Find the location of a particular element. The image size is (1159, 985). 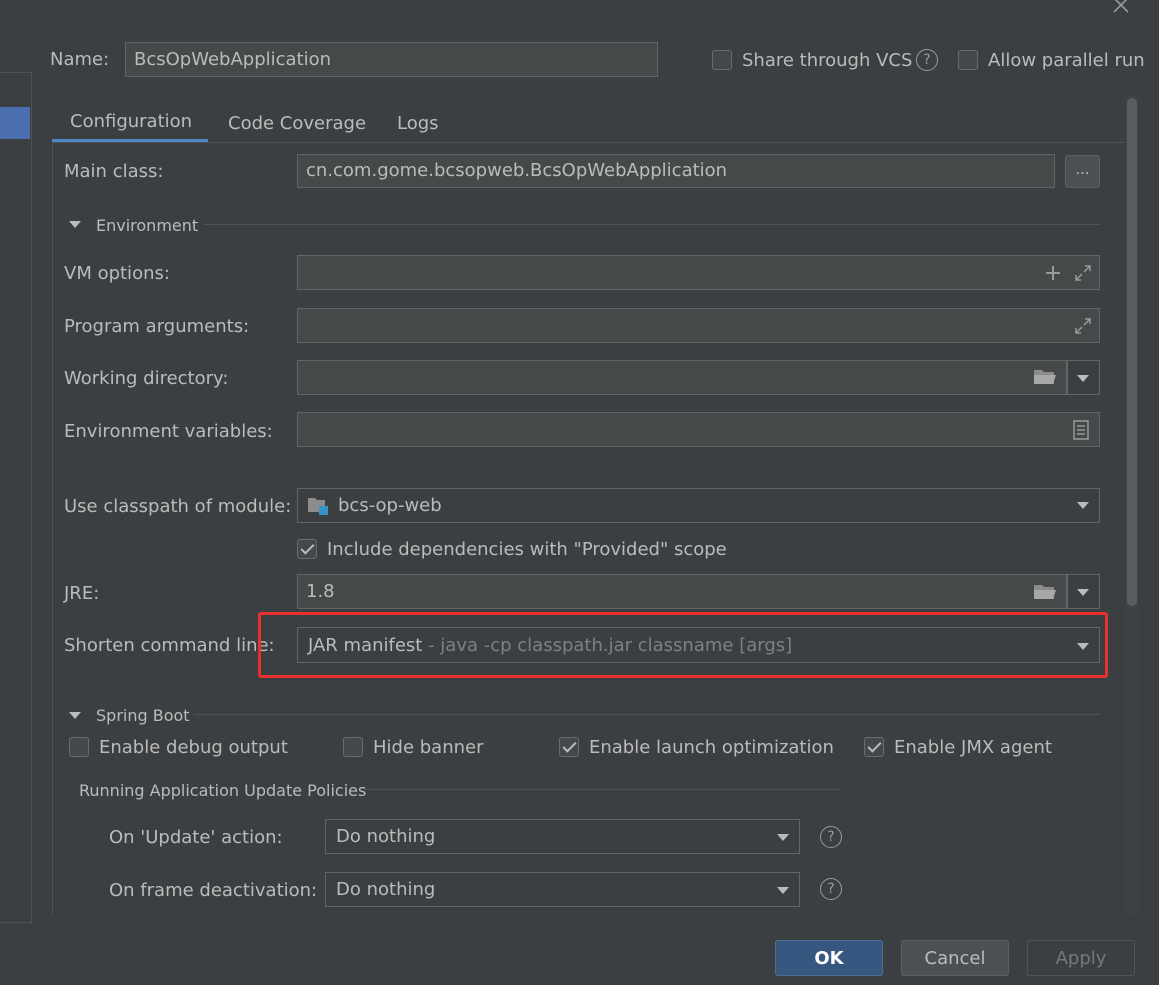

collapse-spring-boot-icon is located at coordinates (75, 715).